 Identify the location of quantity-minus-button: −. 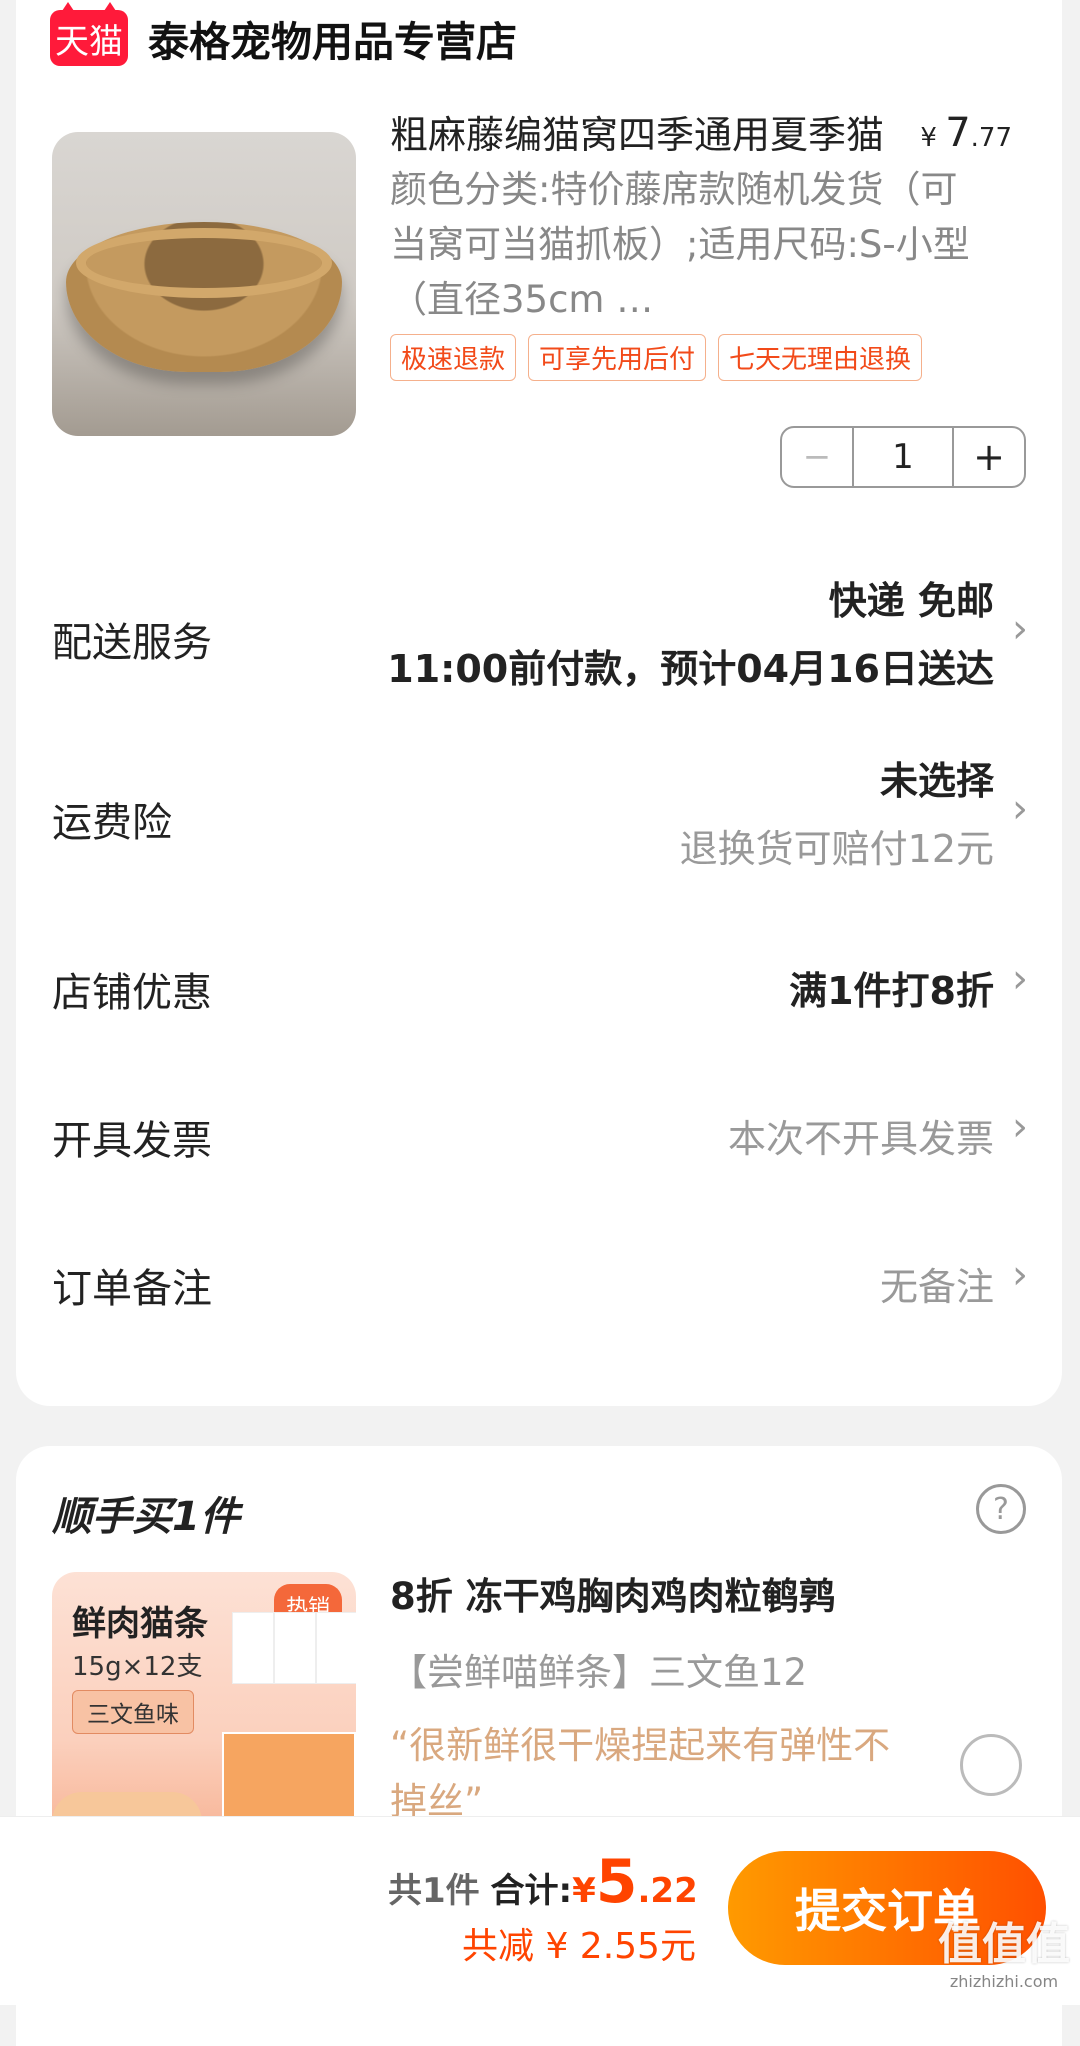
(818, 457).